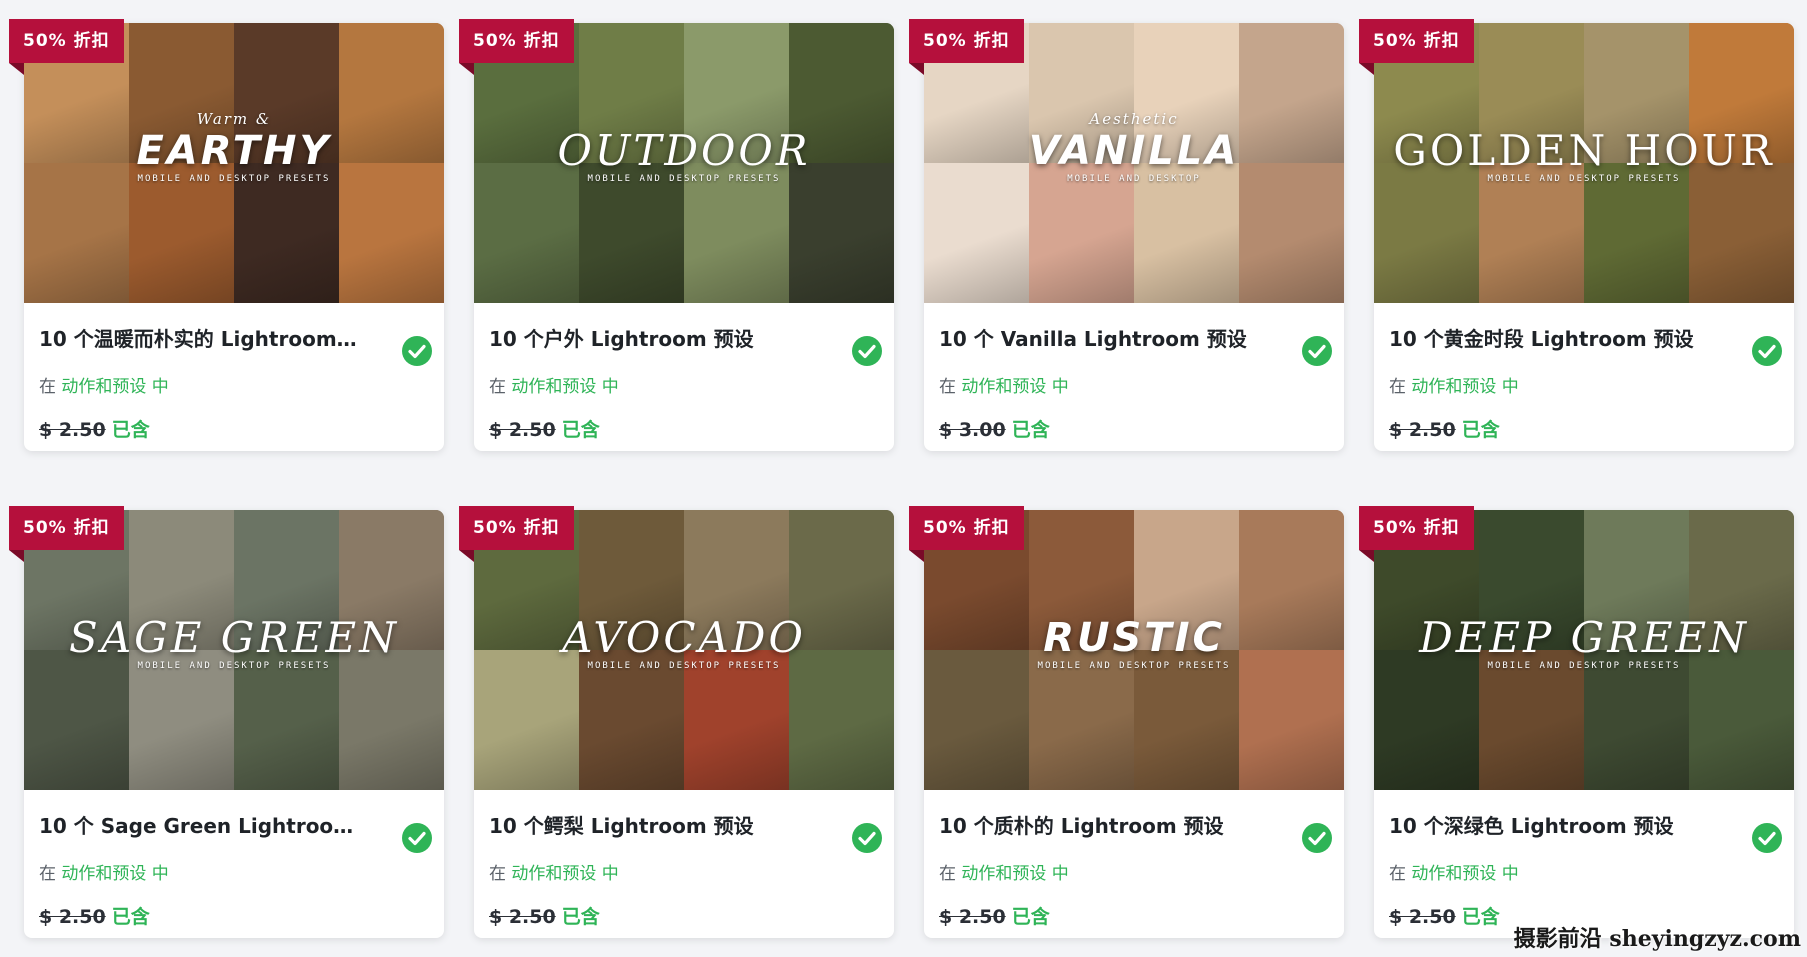 The image size is (1807, 957). Describe the element at coordinates (1099, 339) in the screenshot. I see `product-title: 10 个 Vanilla Lightroom 预设` at that location.